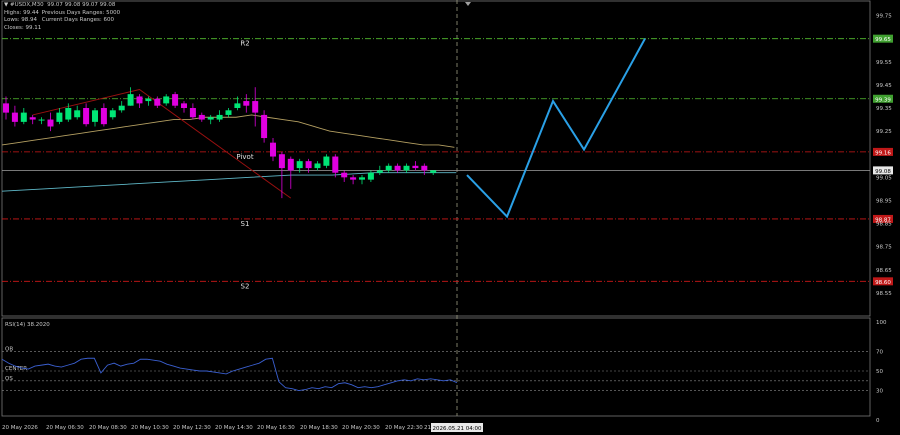  I want to click on forecast-path-line, so click(556, 128).